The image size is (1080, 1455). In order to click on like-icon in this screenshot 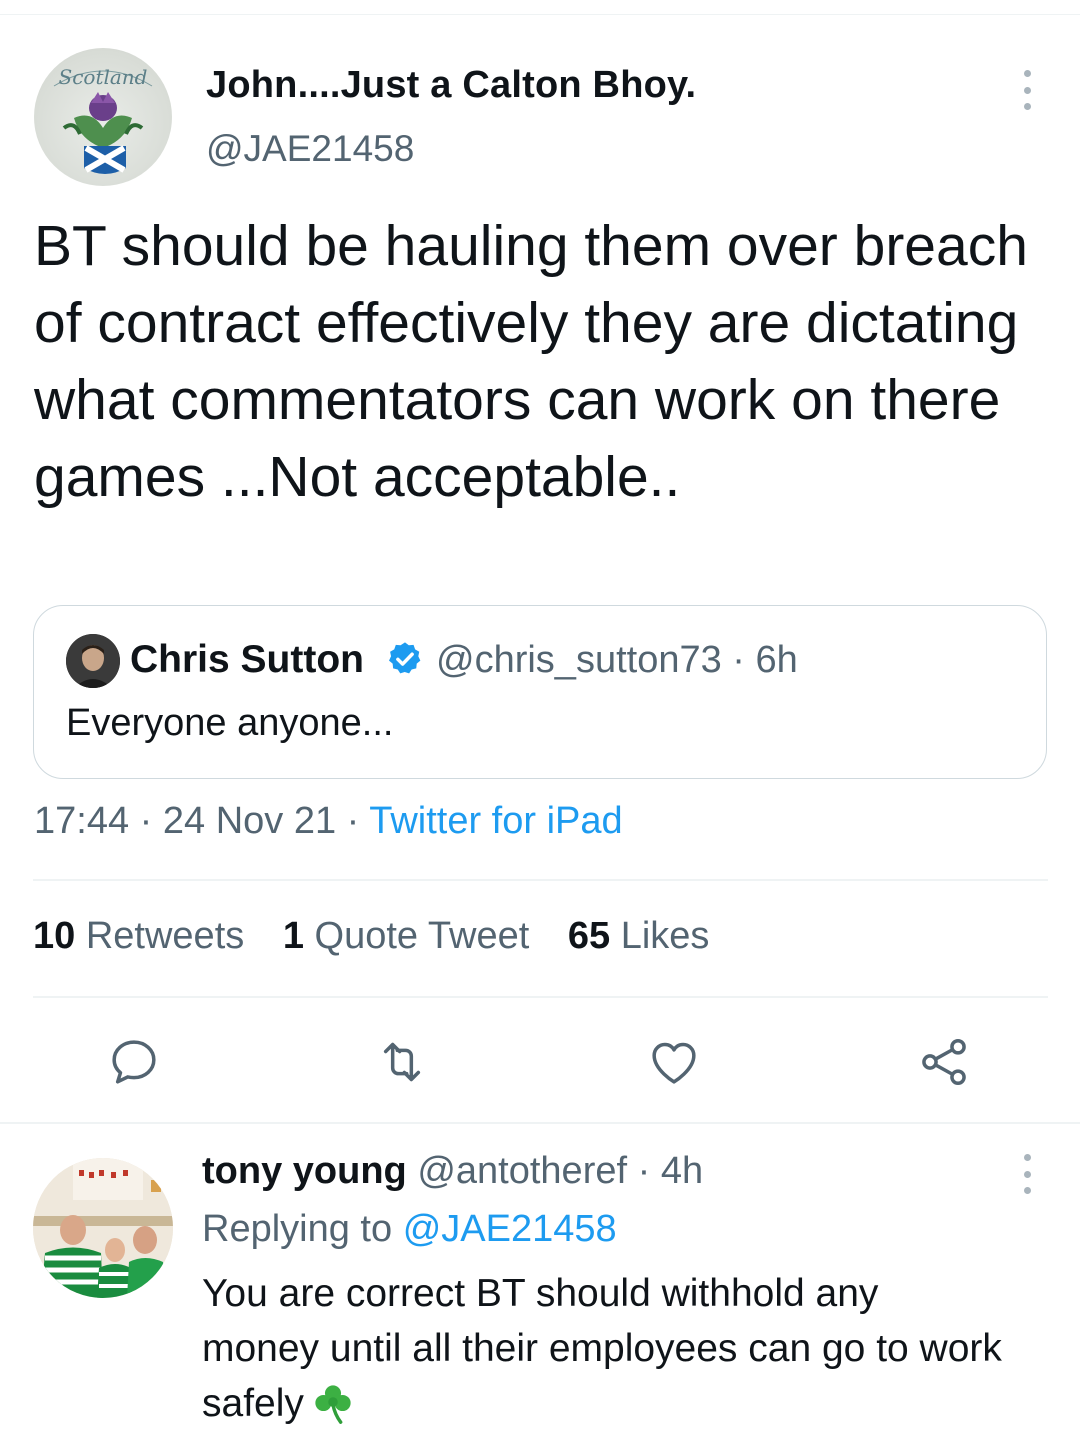, I will do `click(674, 1063)`.